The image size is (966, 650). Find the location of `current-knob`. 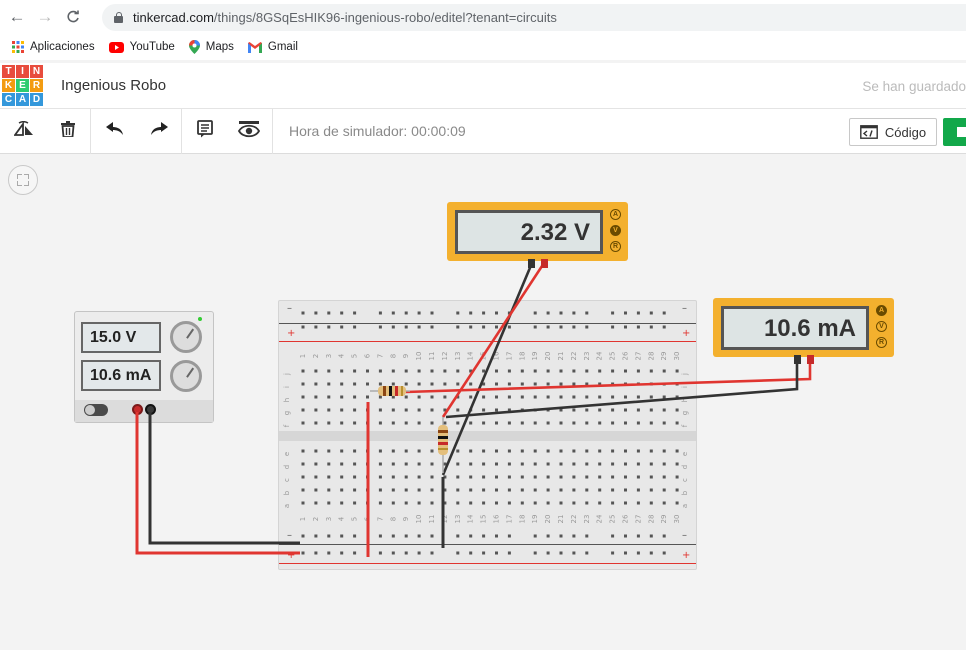

current-knob is located at coordinates (186, 376).